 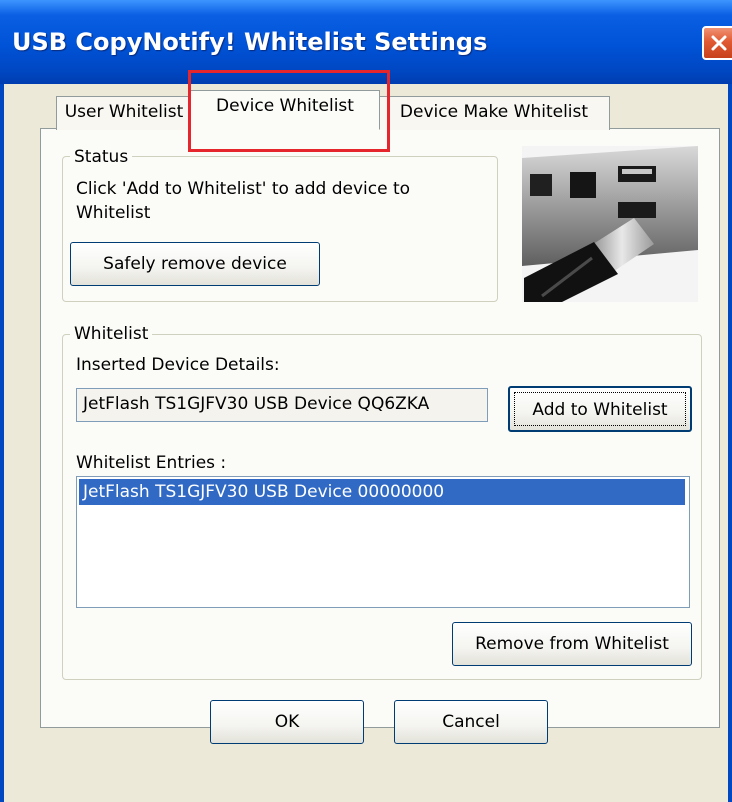 What do you see at coordinates (730, 443) in the screenshot?
I see `window-border-right` at bounding box center [730, 443].